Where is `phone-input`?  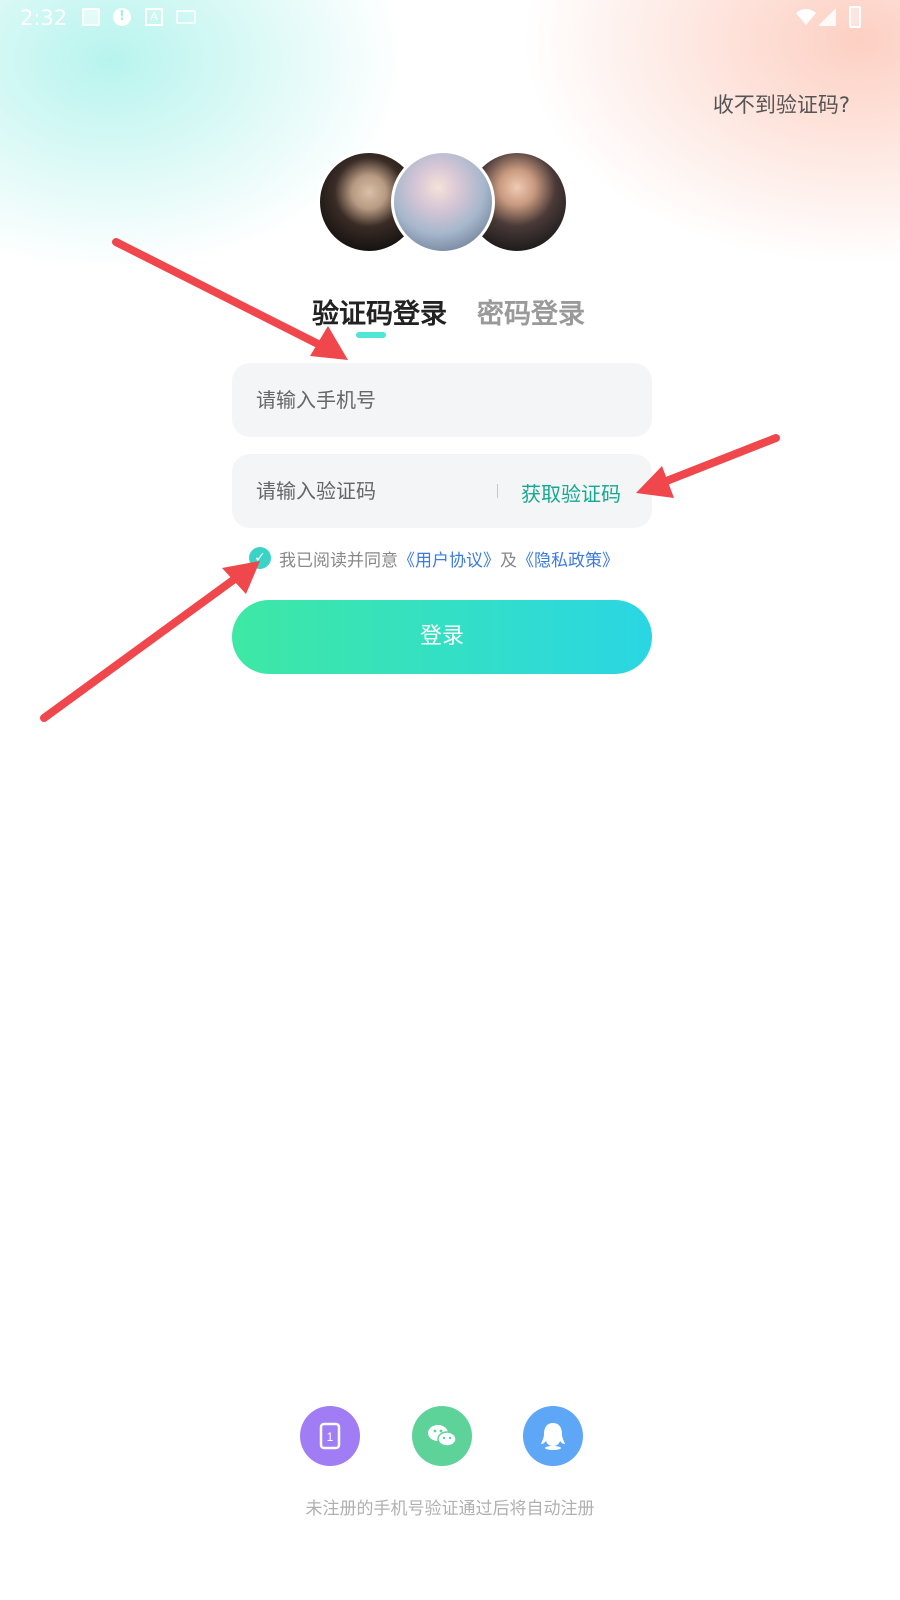
phone-input is located at coordinates (376, 400).